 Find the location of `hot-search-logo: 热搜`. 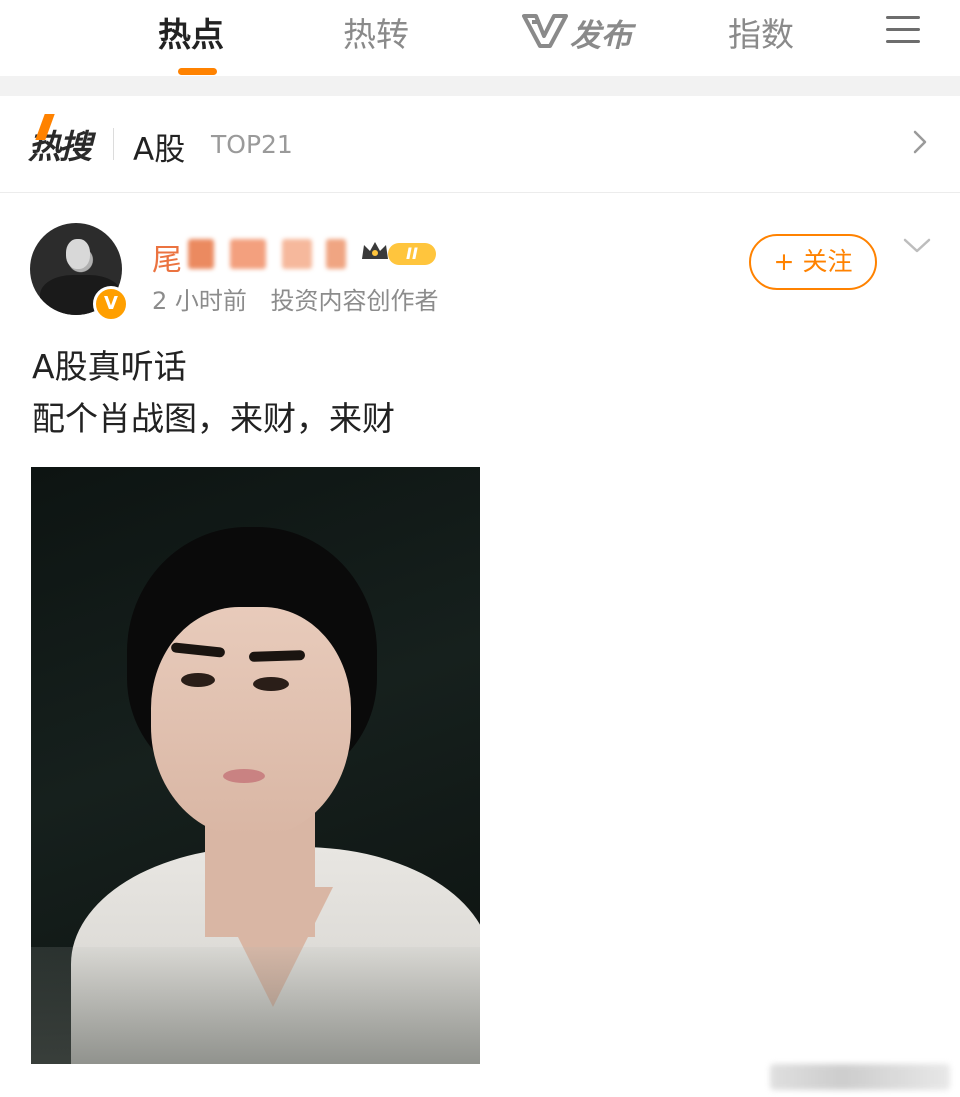

hot-search-logo: 热搜 is located at coordinates (60, 141).